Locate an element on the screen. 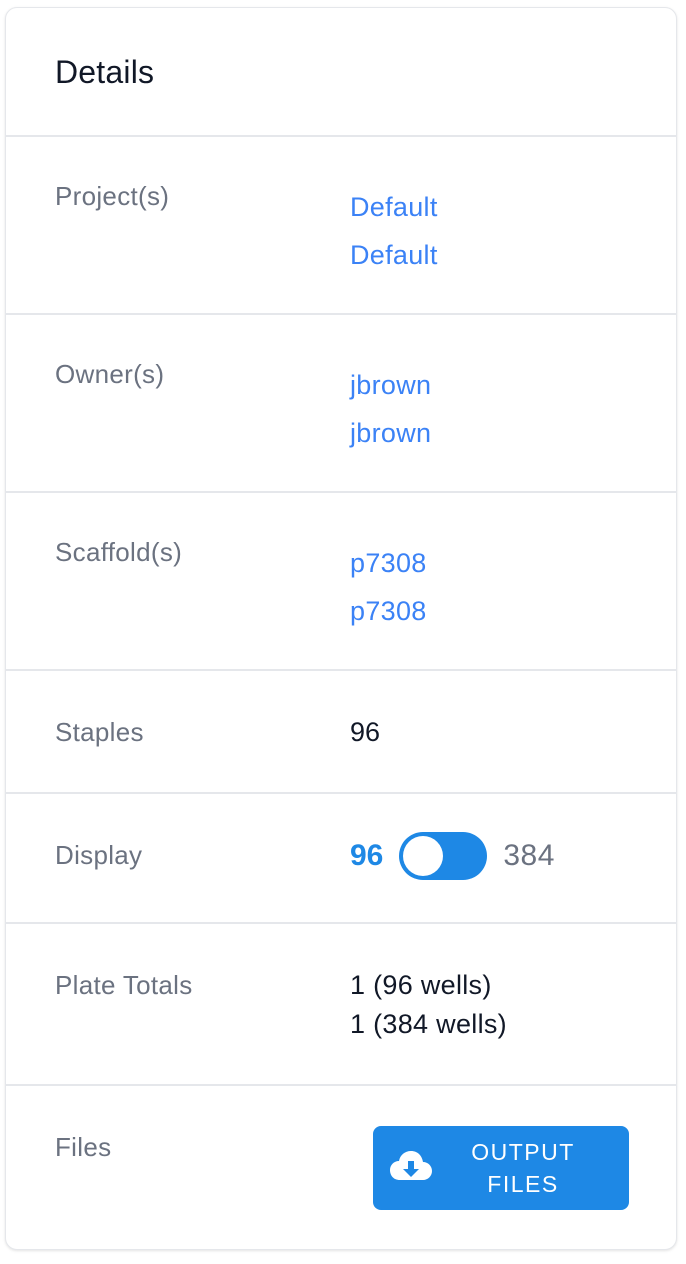 This screenshot has width=686, height=1264. row-files: Files OUTPUT FILES is located at coordinates (341, 1167).